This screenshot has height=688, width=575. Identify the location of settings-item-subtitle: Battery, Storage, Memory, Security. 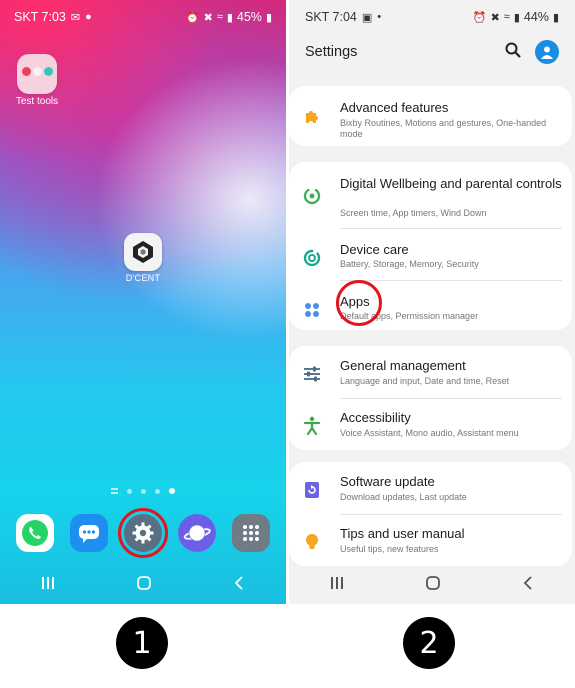
(409, 264).